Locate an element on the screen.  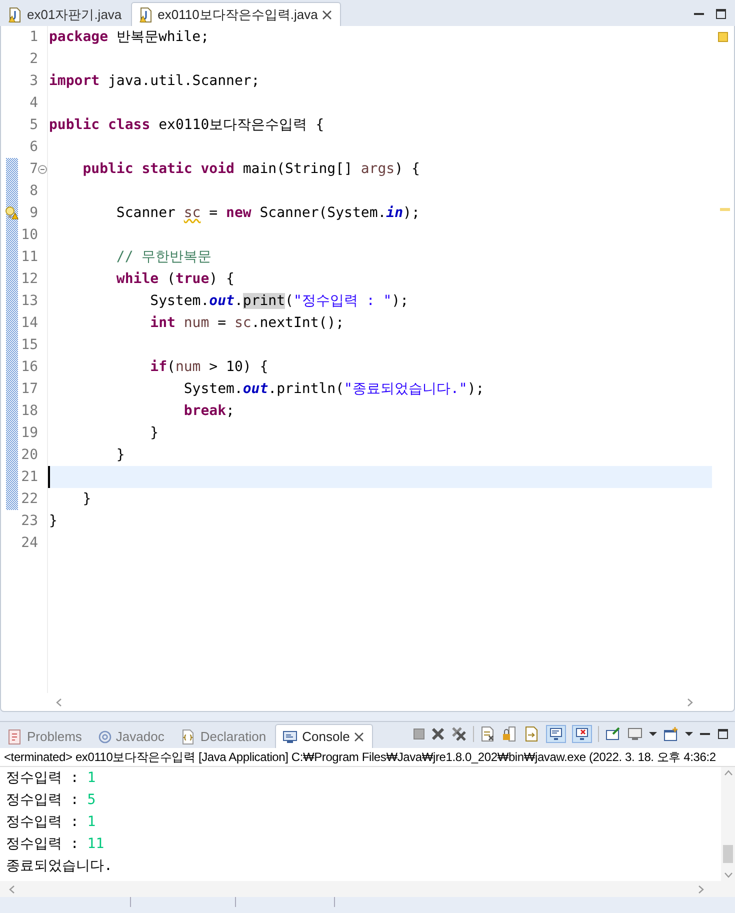
pin-icon is located at coordinates (613, 734).